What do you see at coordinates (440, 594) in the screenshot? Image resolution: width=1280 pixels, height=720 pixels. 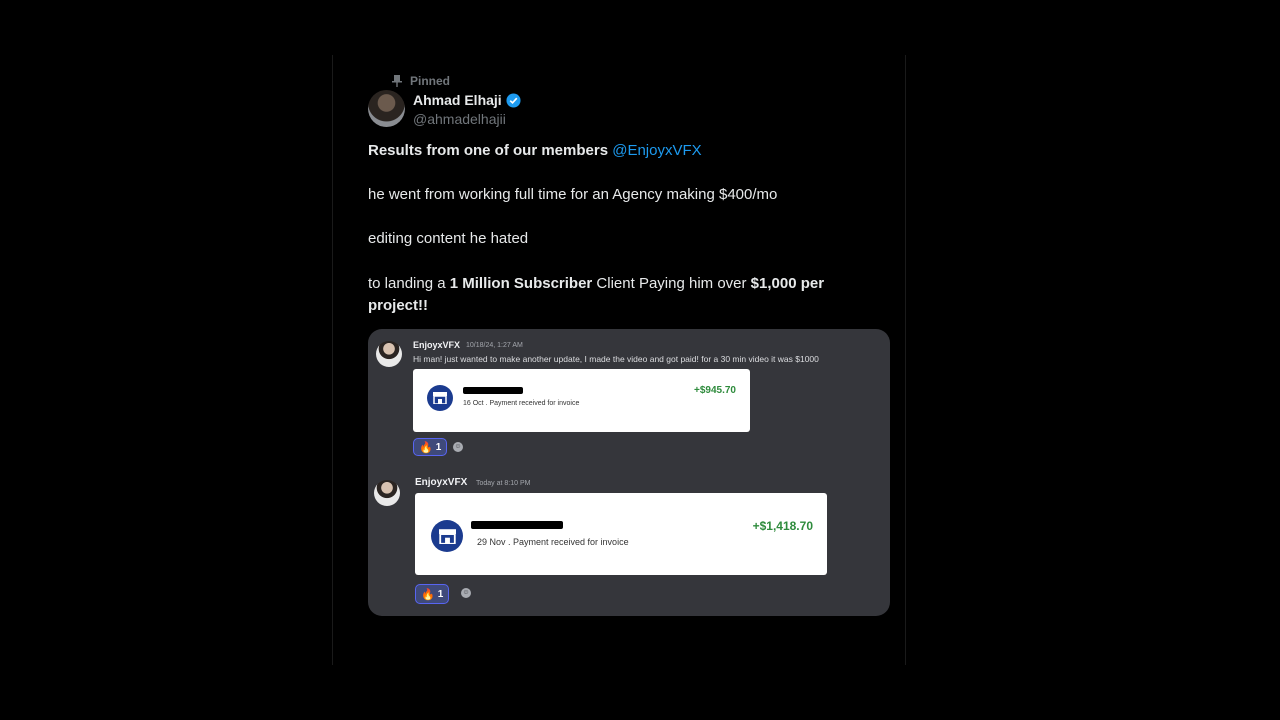 I see `reaction-2-count: 1` at bounding box center [440, 594].